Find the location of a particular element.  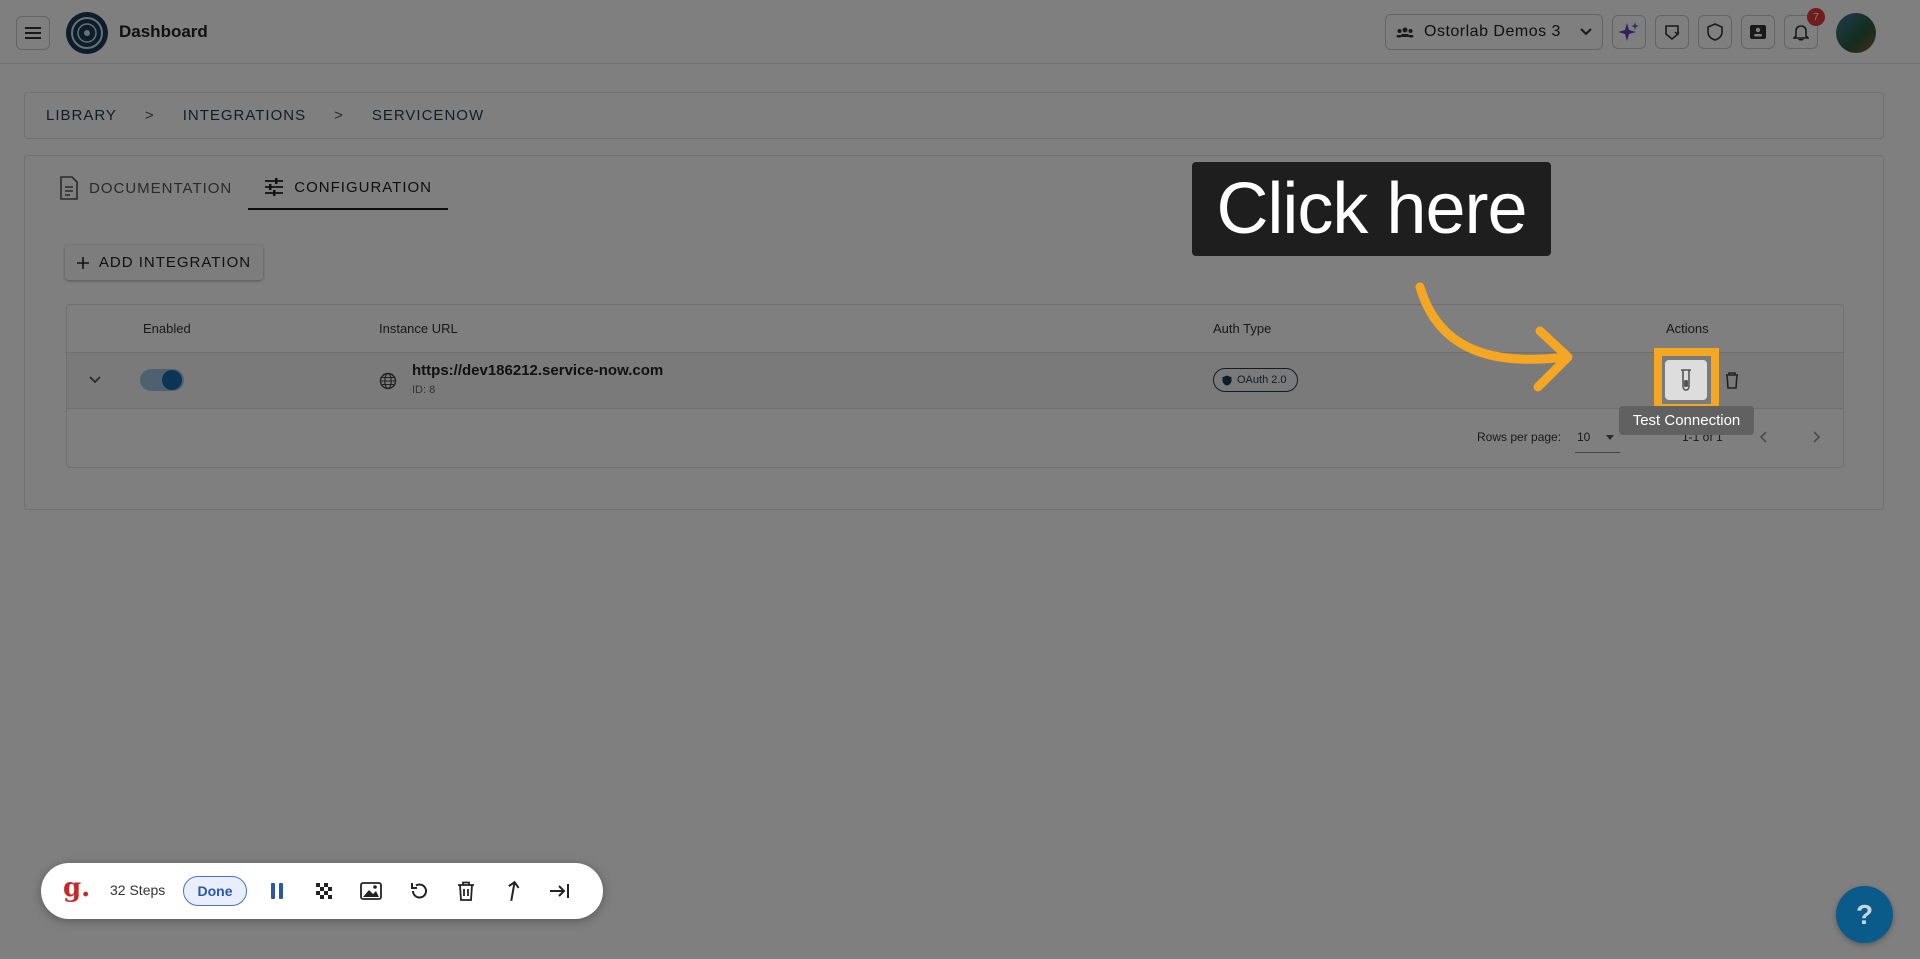

test-connection-tooltip: Test Connection is located at coordinates (1686, 420).